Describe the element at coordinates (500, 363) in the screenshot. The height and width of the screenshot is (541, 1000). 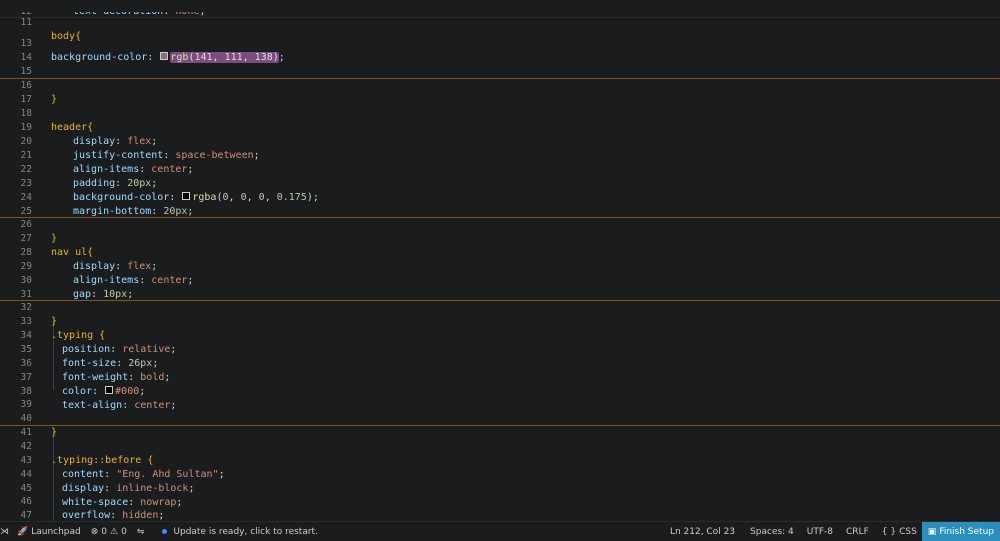
I see `code-line: 36 font-weight: bold;` at that location.